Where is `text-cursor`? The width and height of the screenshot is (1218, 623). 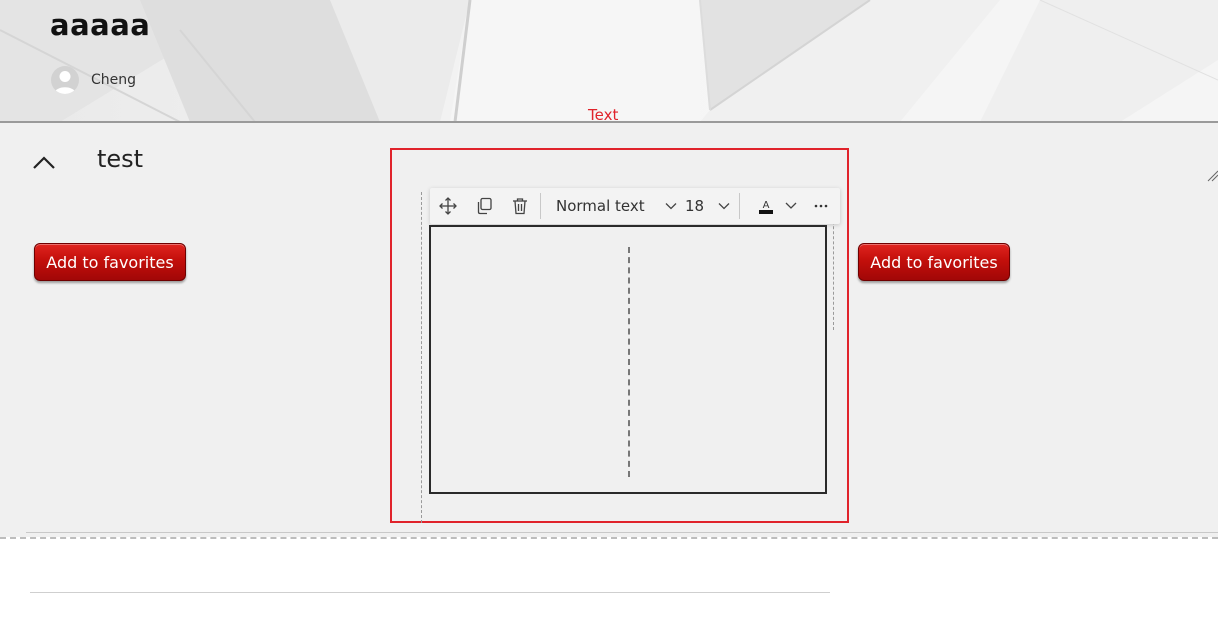
text-cursor is located at coordinates (629, 362).